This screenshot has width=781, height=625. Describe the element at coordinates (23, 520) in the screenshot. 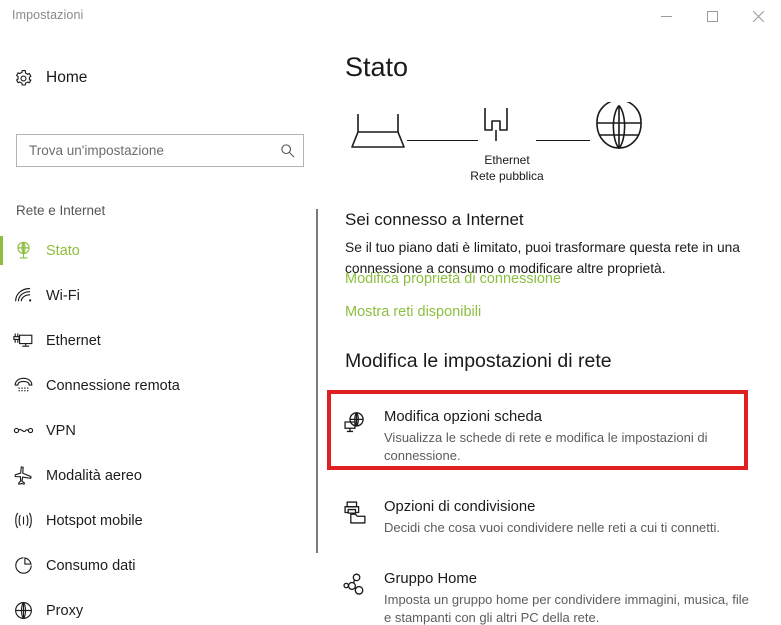

I see `hotspot-icon` at that location.